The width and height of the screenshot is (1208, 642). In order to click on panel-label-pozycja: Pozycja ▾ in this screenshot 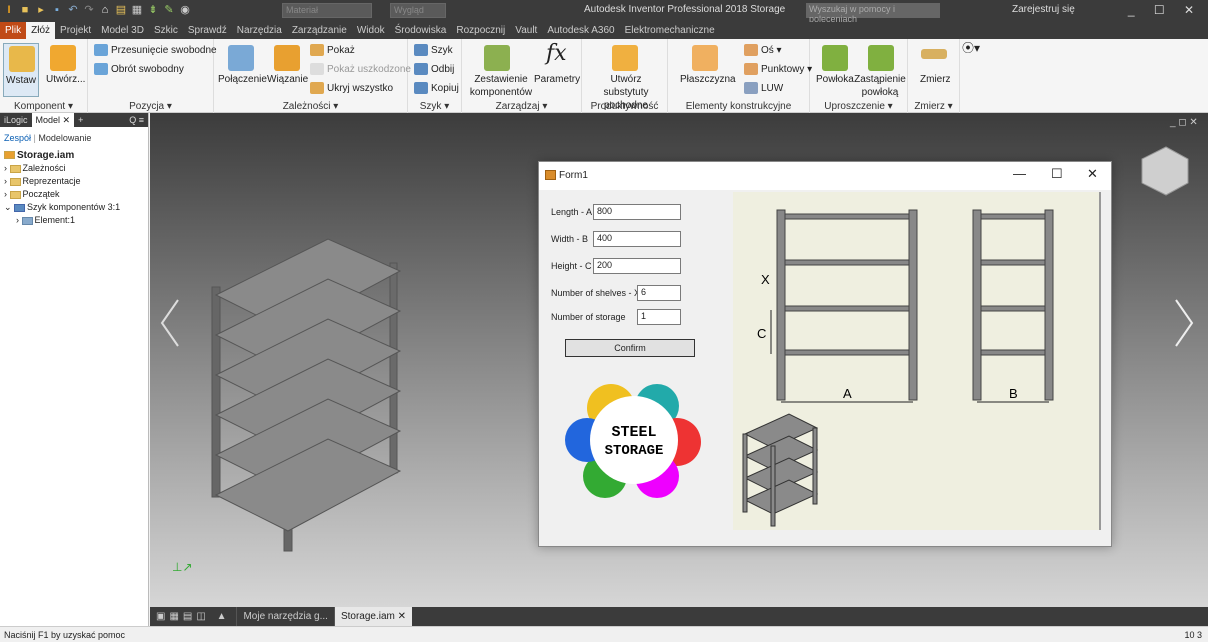, I will do `click(150, 106)`.